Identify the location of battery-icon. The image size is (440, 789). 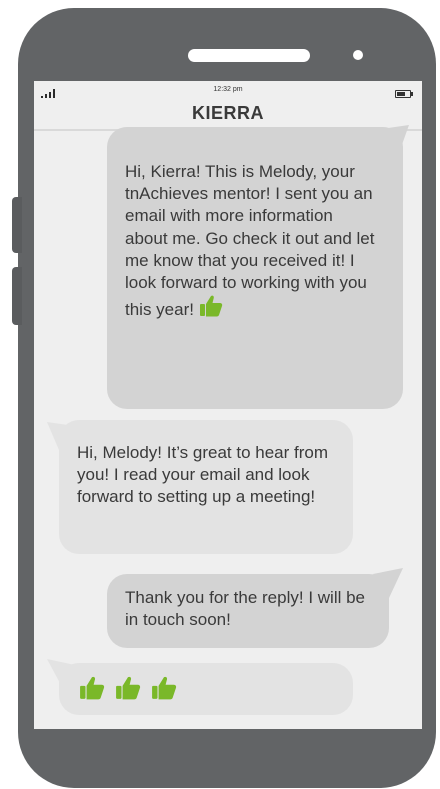
(404, 94).